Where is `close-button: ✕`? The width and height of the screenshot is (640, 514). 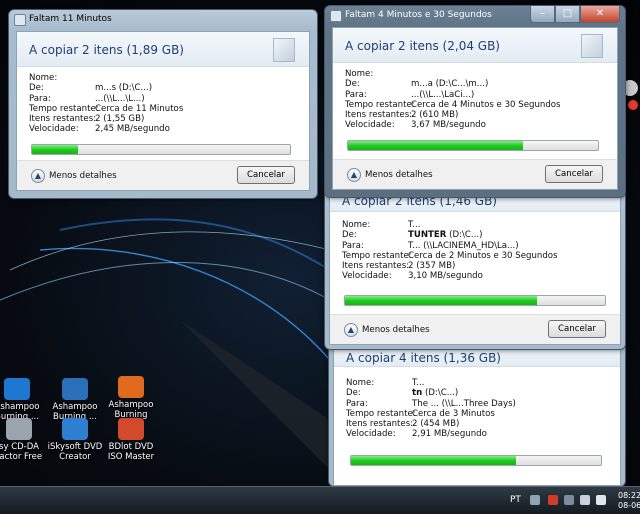
close-button: ✕ is located at coordinates (600, 14).